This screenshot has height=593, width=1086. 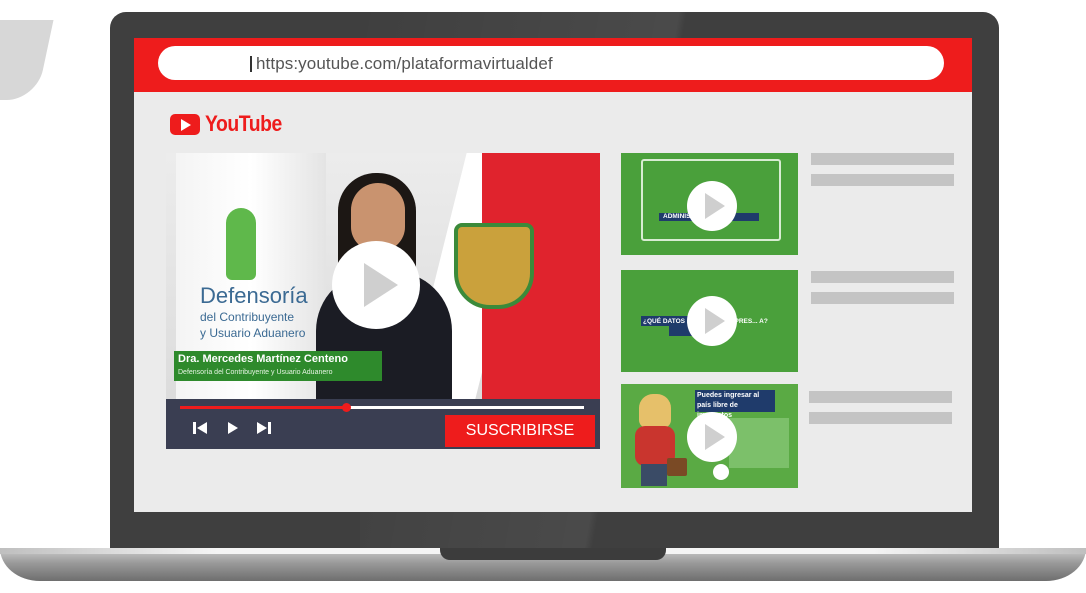 What do you see at coordinates (263, 359) in the screenshot?
I see `presenter-name: Dra. Mercedes Martínez Centeno` at bounding box center [263, 359].